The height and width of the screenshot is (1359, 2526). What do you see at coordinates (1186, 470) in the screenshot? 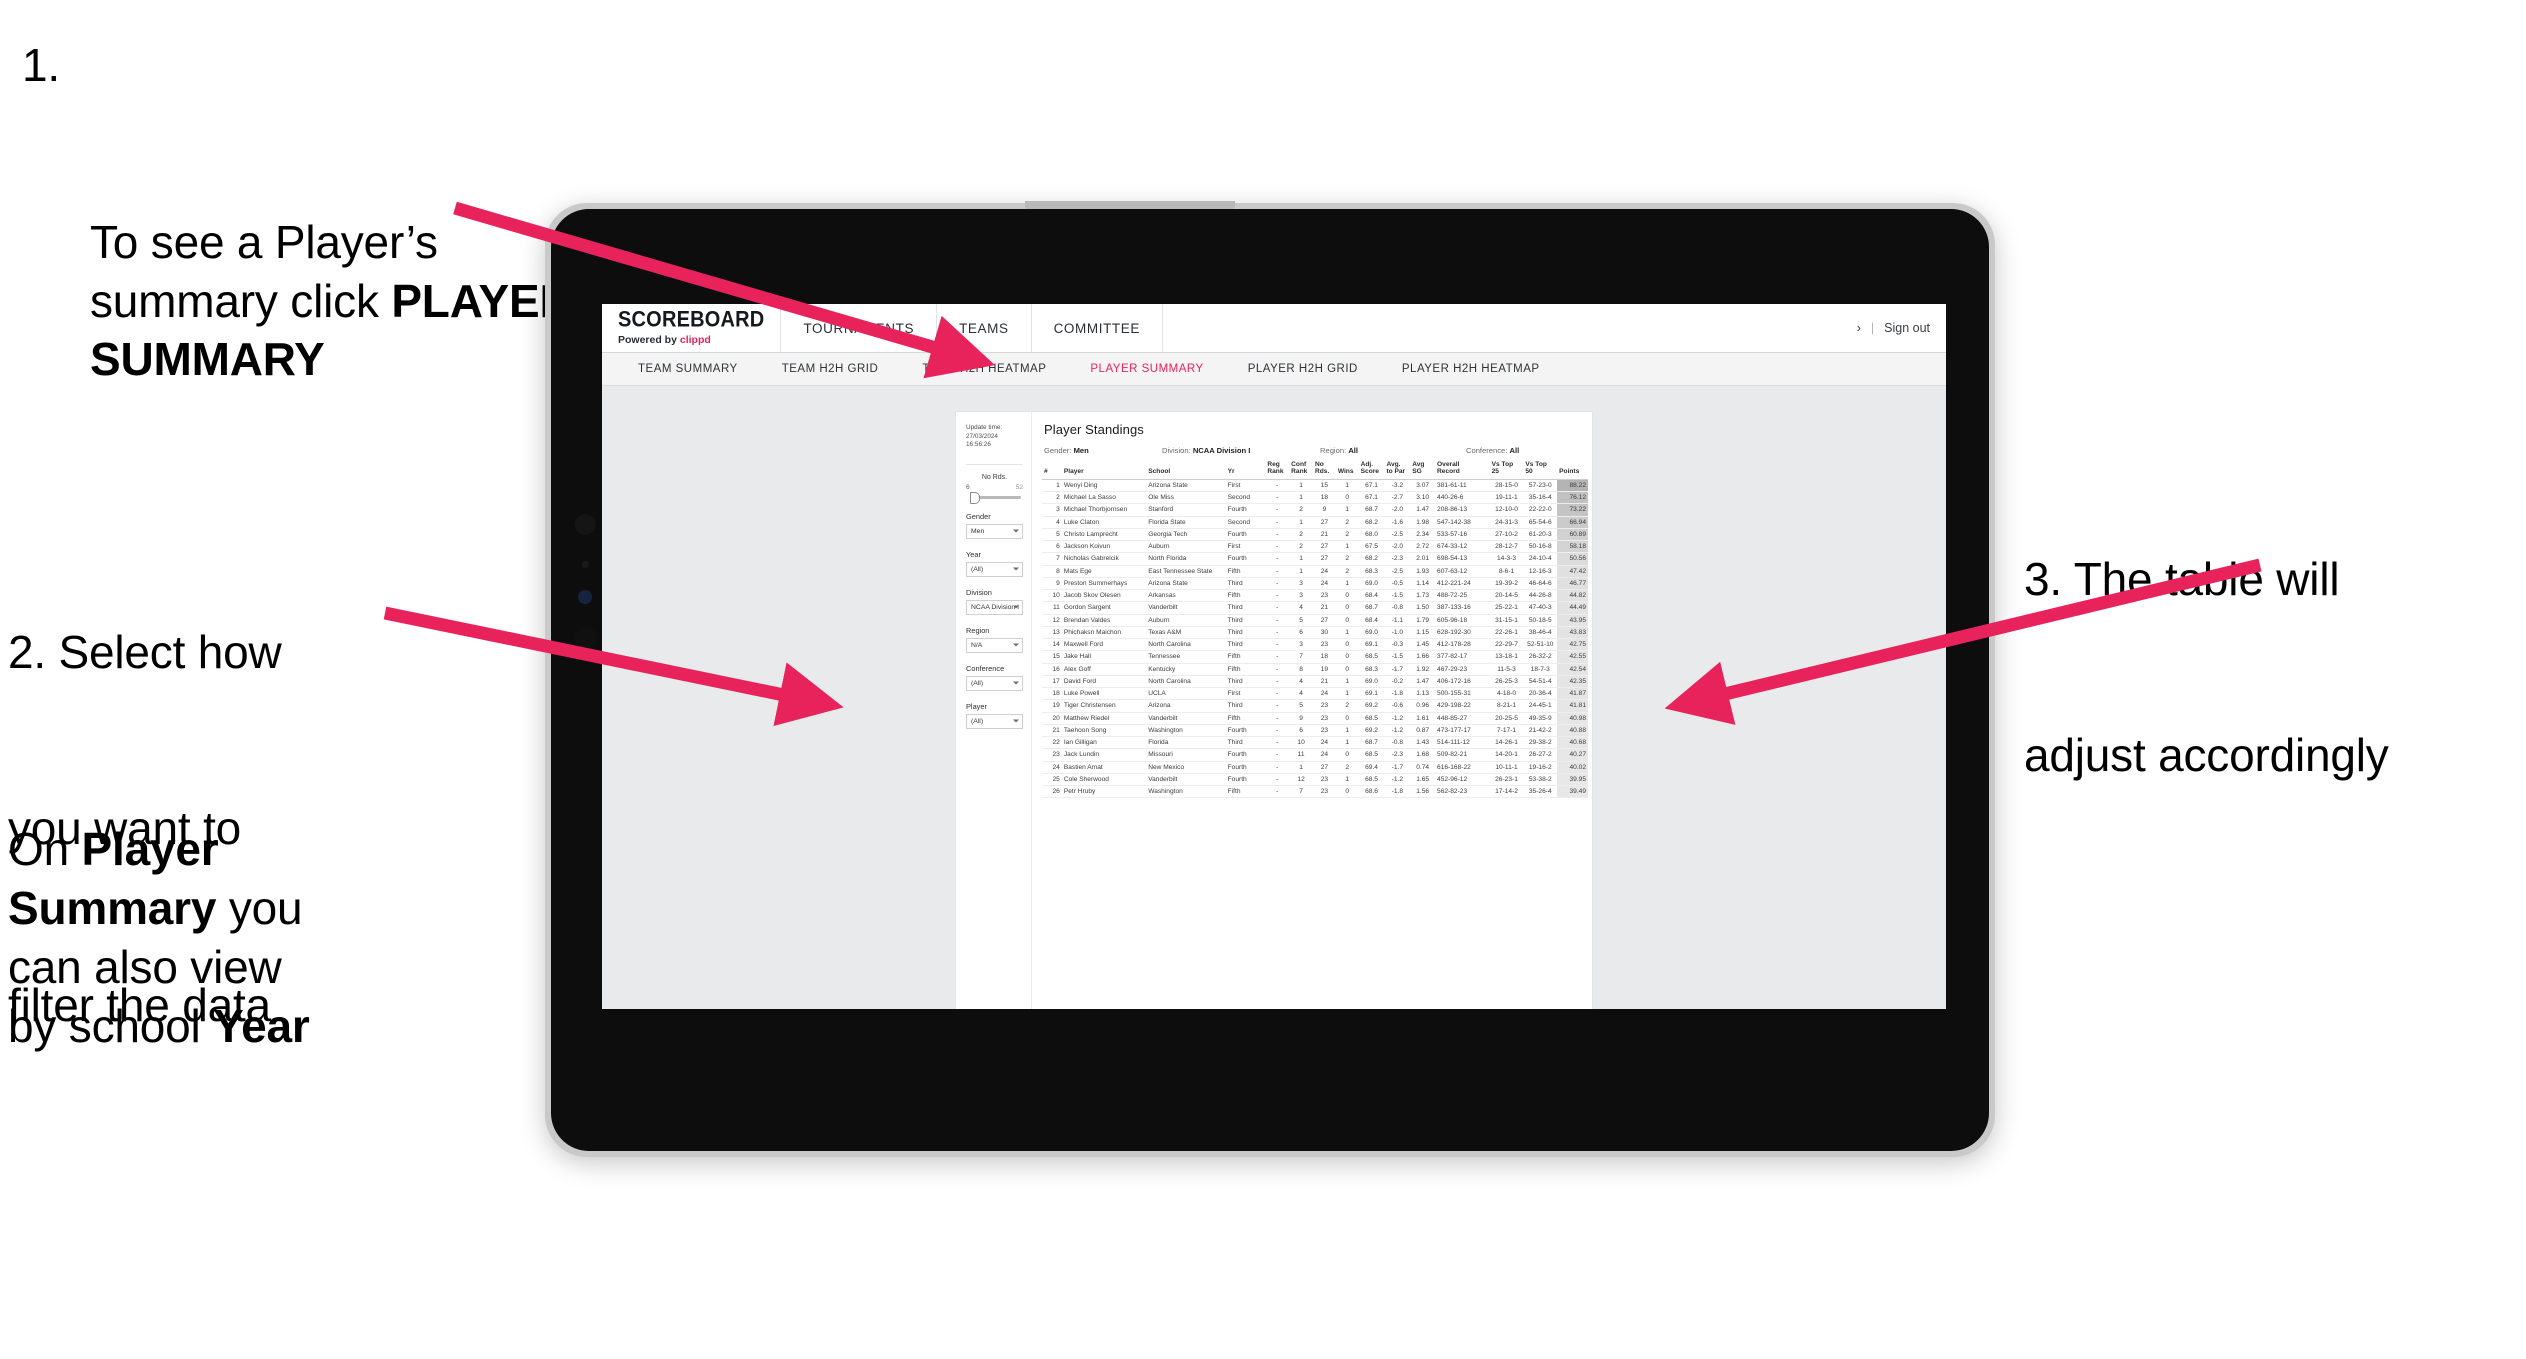
I see `col-header-school: School` at bounding box center [1186, 470].